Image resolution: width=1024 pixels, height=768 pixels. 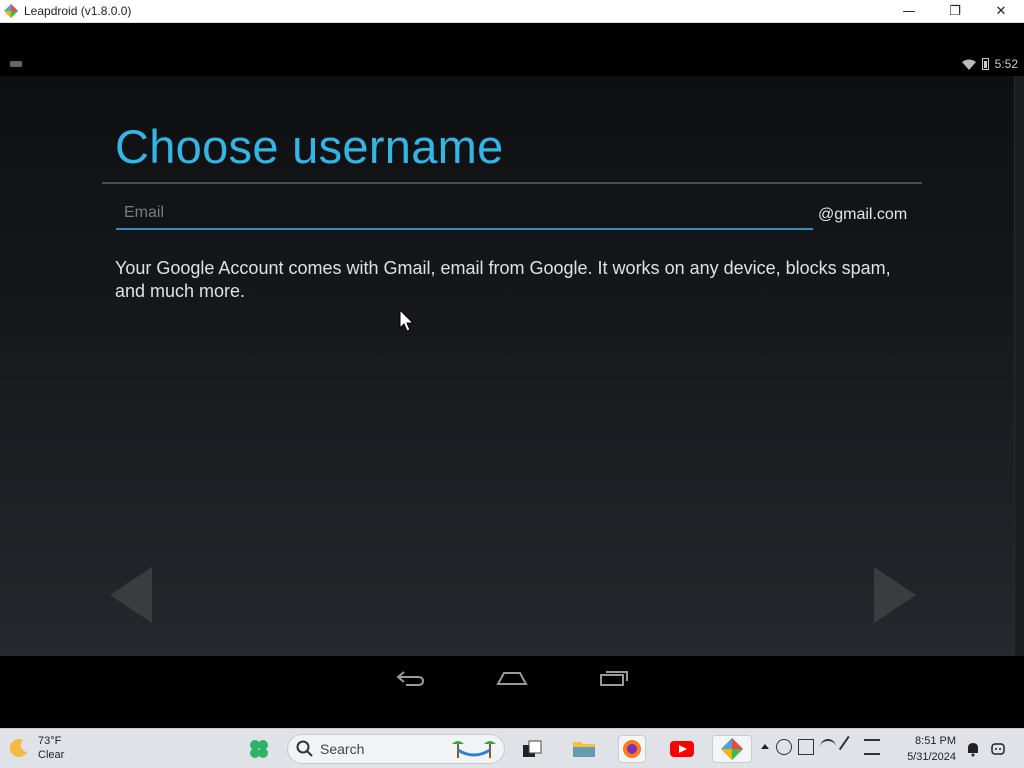 I want to click on system-tray, so click(x=820, y=747).